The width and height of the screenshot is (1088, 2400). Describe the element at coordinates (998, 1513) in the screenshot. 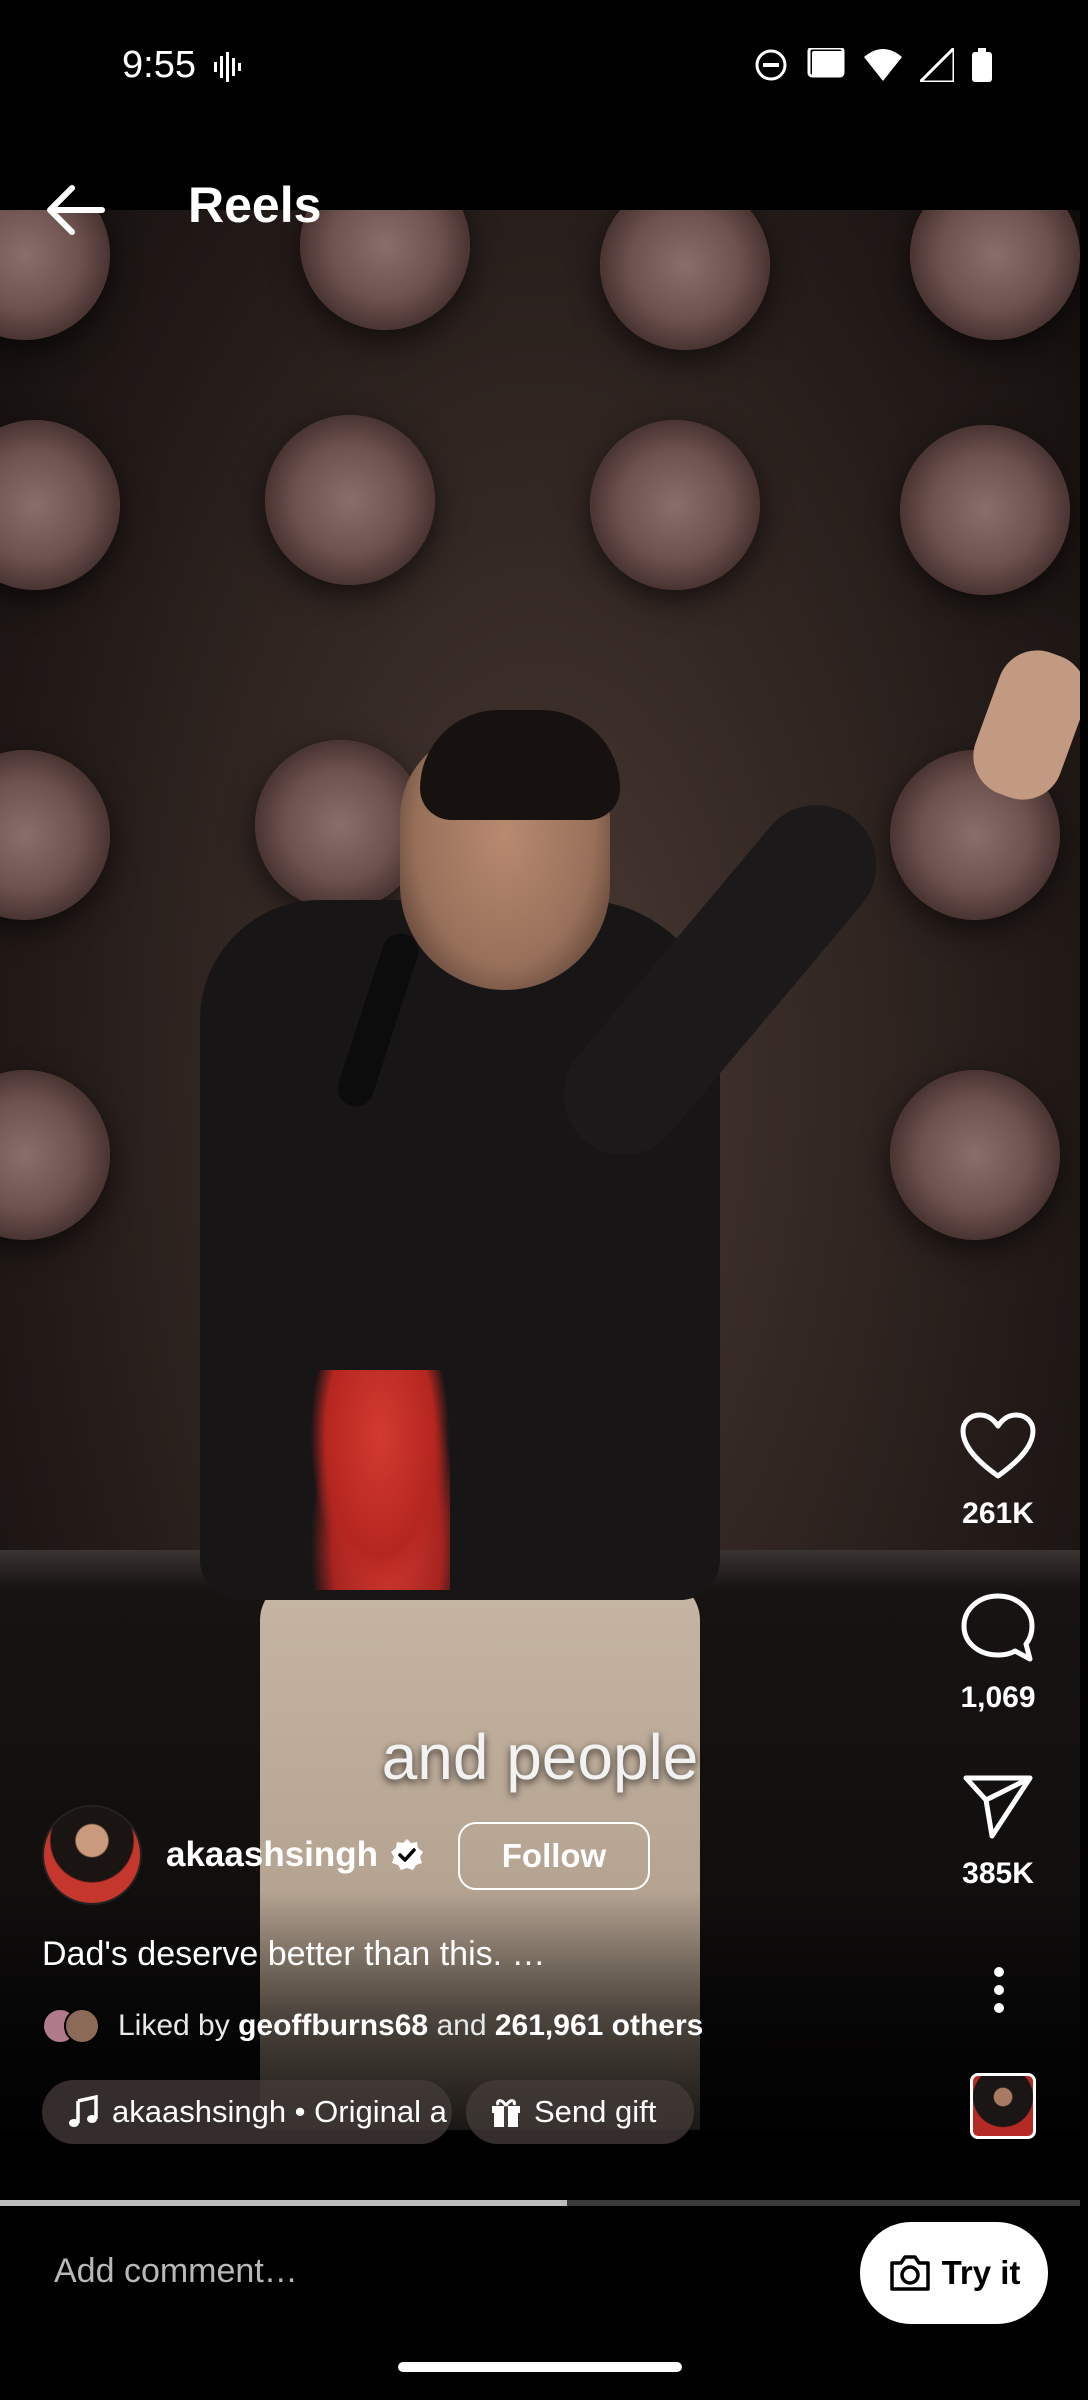

I see `like-count: 261K` at that location.